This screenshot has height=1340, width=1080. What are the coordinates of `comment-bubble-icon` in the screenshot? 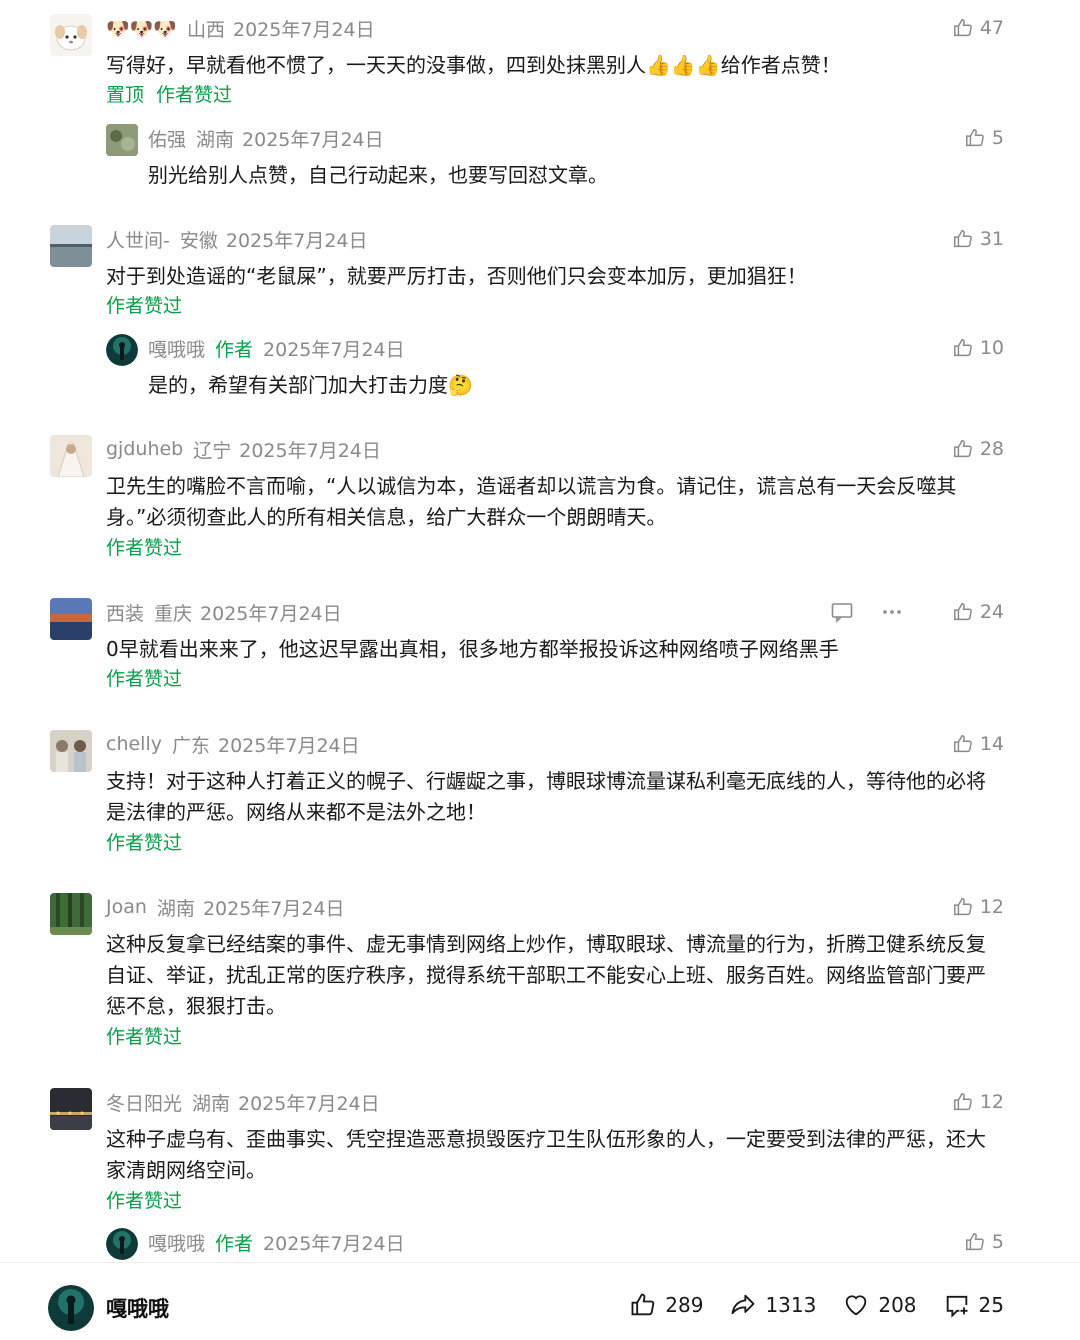 It's located at (842, 612).